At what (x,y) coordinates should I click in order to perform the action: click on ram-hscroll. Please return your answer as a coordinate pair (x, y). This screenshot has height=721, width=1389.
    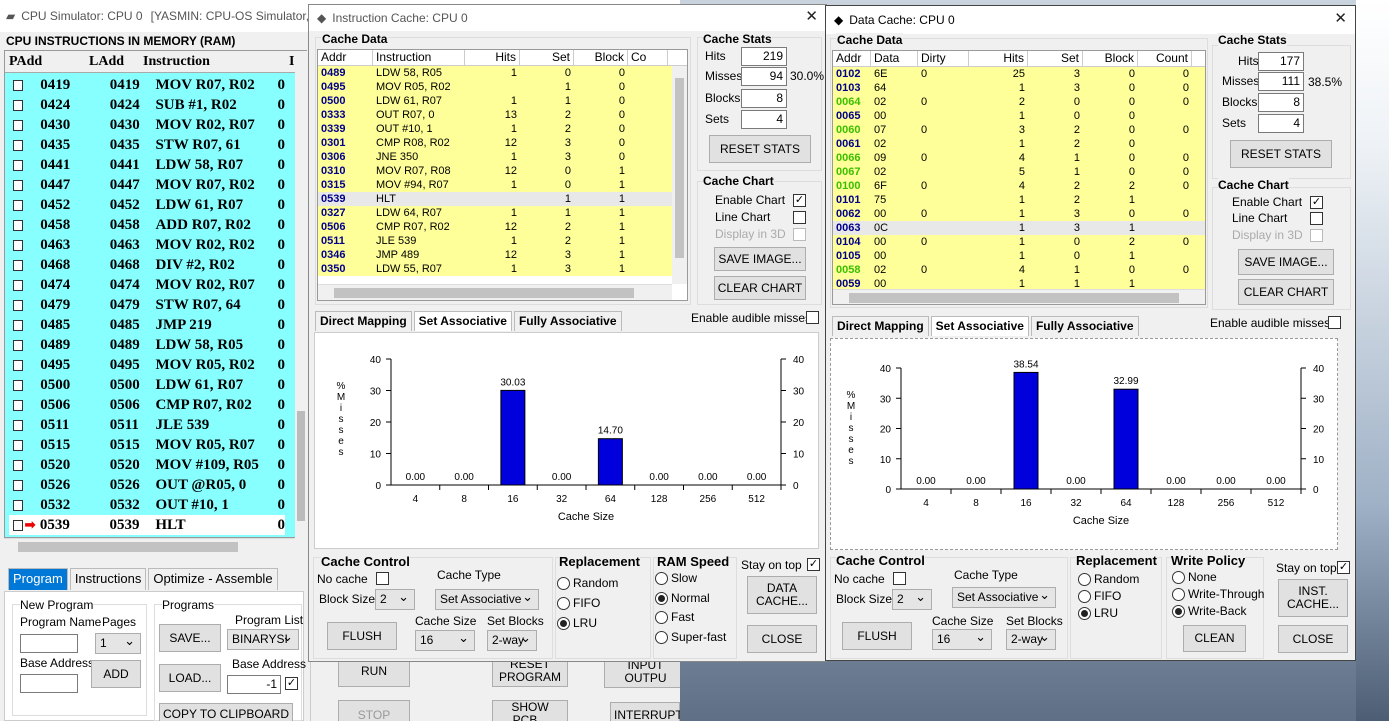
    Looking at the image, I should click on (149, 546).